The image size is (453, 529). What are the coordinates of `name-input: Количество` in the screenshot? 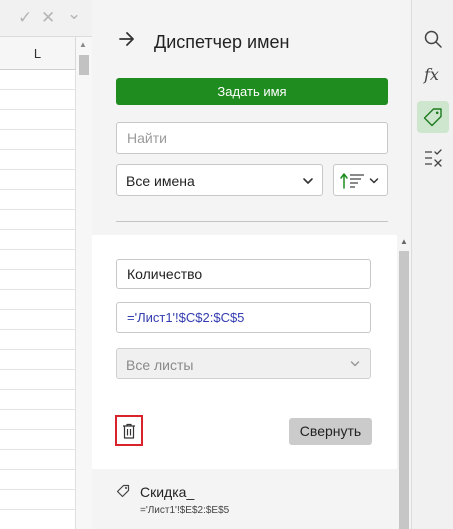 It's located at (243, 274).